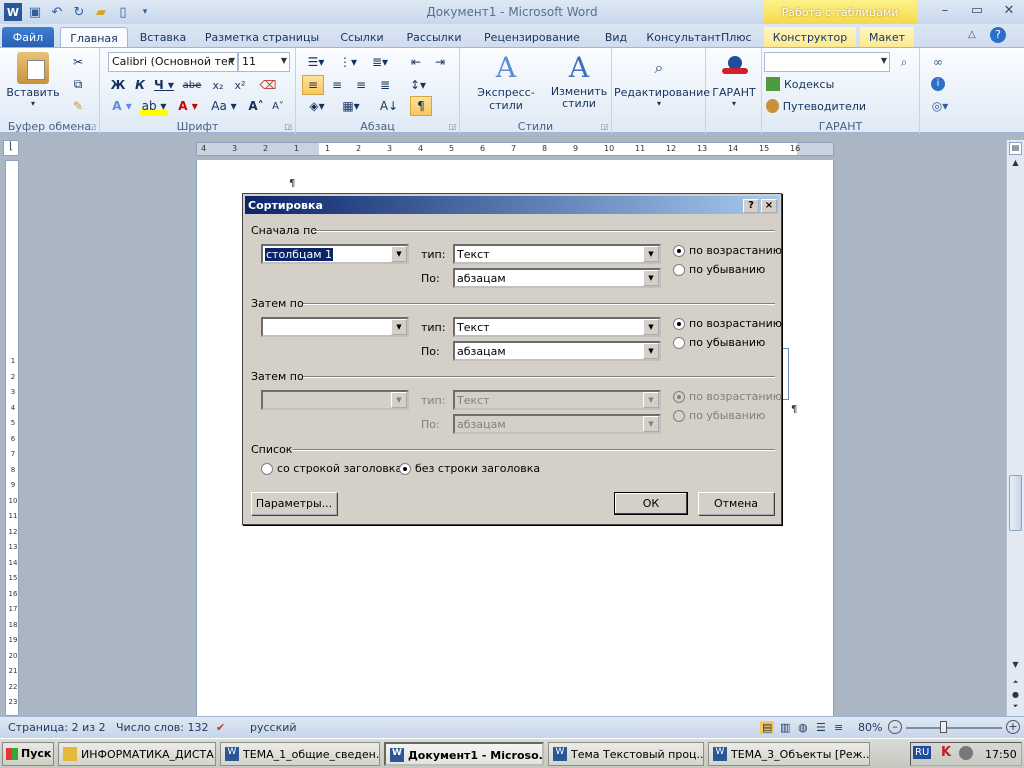  What do you see at coordinates (173, 62) in the screenshot?
I see `font-name-combo: Calibri (Основной тек ▼` at bounding box center [173, 62].